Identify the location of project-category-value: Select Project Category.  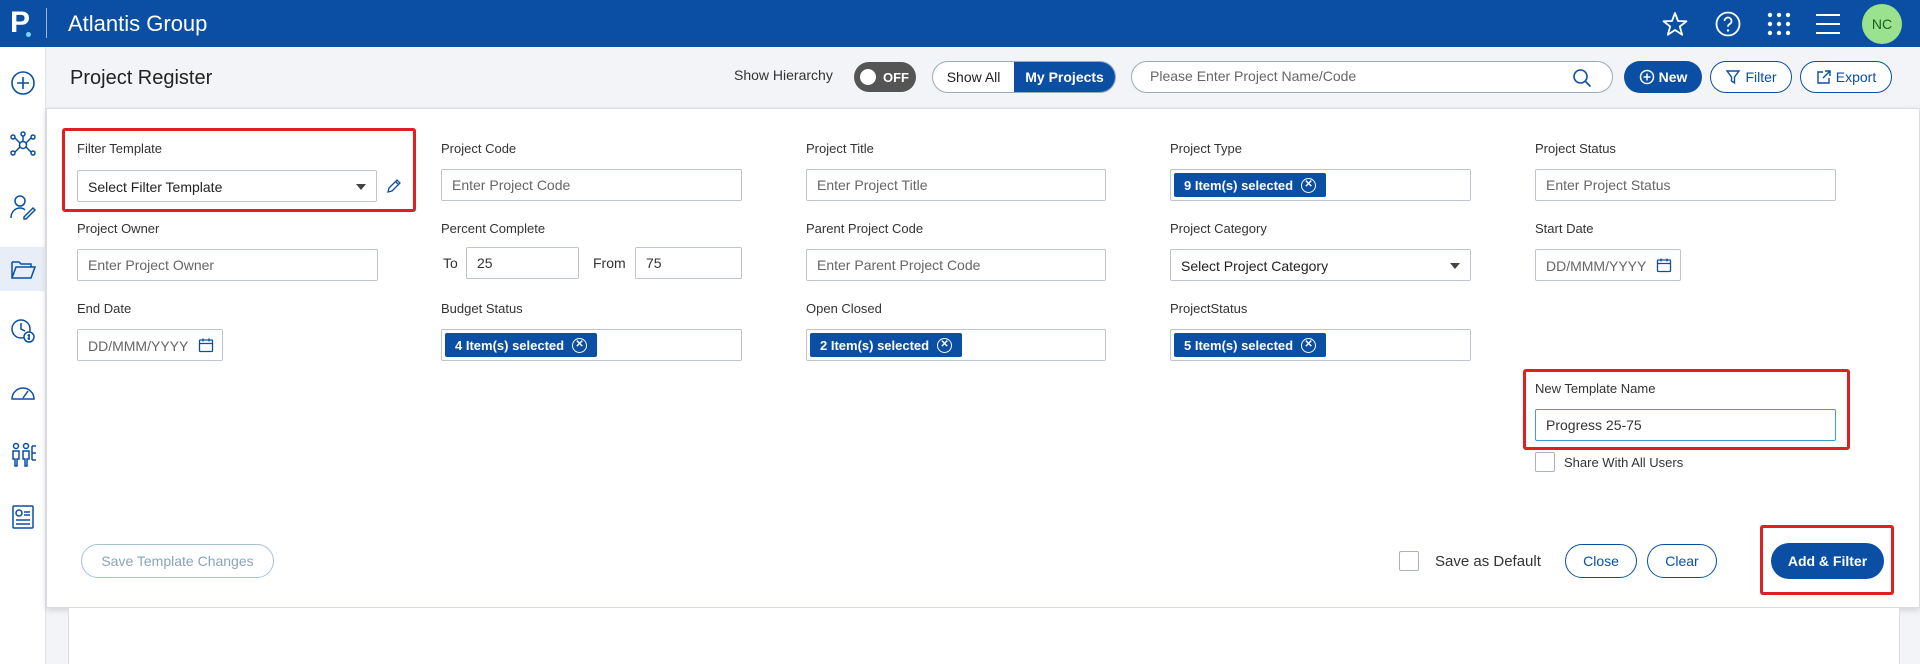
(1255, 266).